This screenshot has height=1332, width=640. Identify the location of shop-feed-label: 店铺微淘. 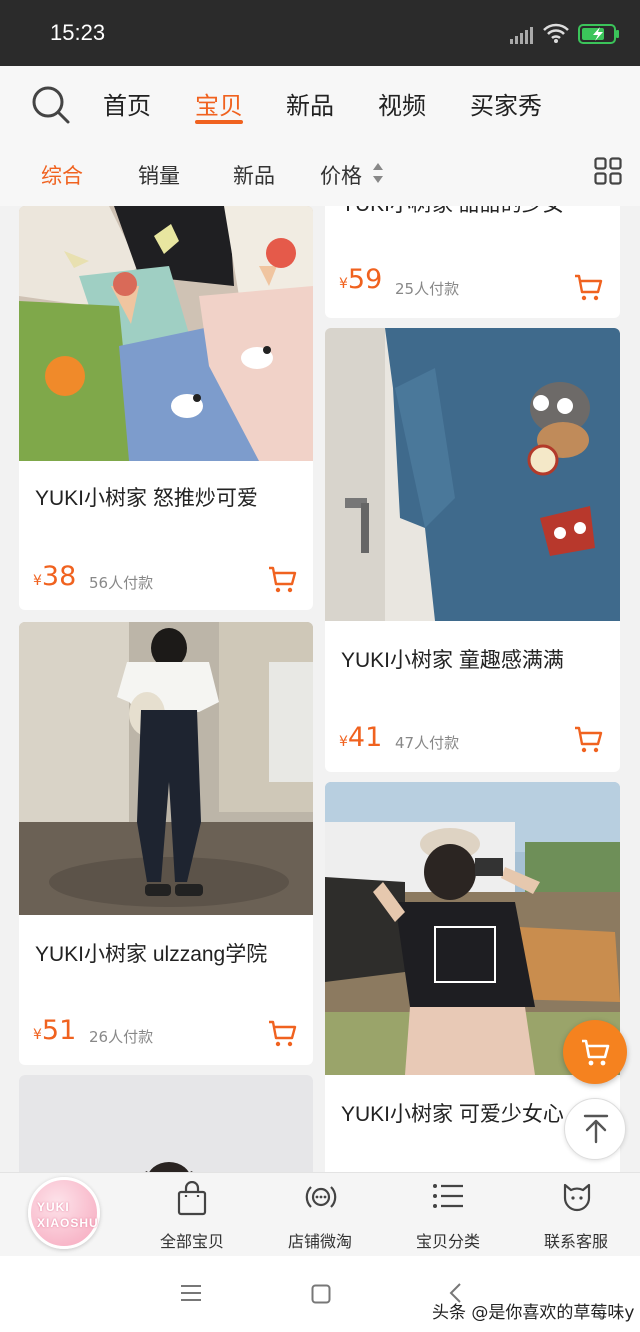
(319, 1241).